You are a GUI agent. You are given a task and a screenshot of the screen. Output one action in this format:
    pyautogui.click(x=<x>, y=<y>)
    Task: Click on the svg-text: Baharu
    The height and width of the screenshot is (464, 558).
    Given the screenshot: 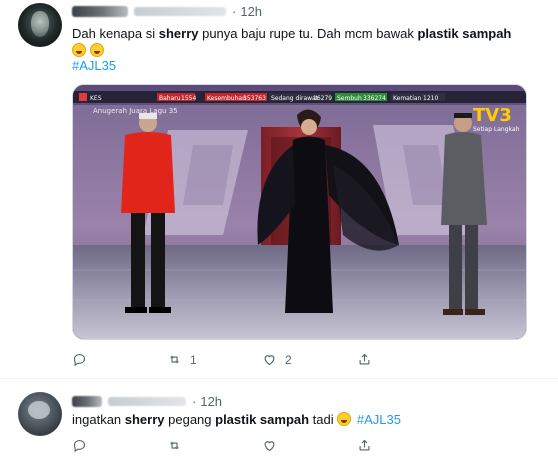 What is the action you would take?
    pyautogui.click(x=170, y=98)
    